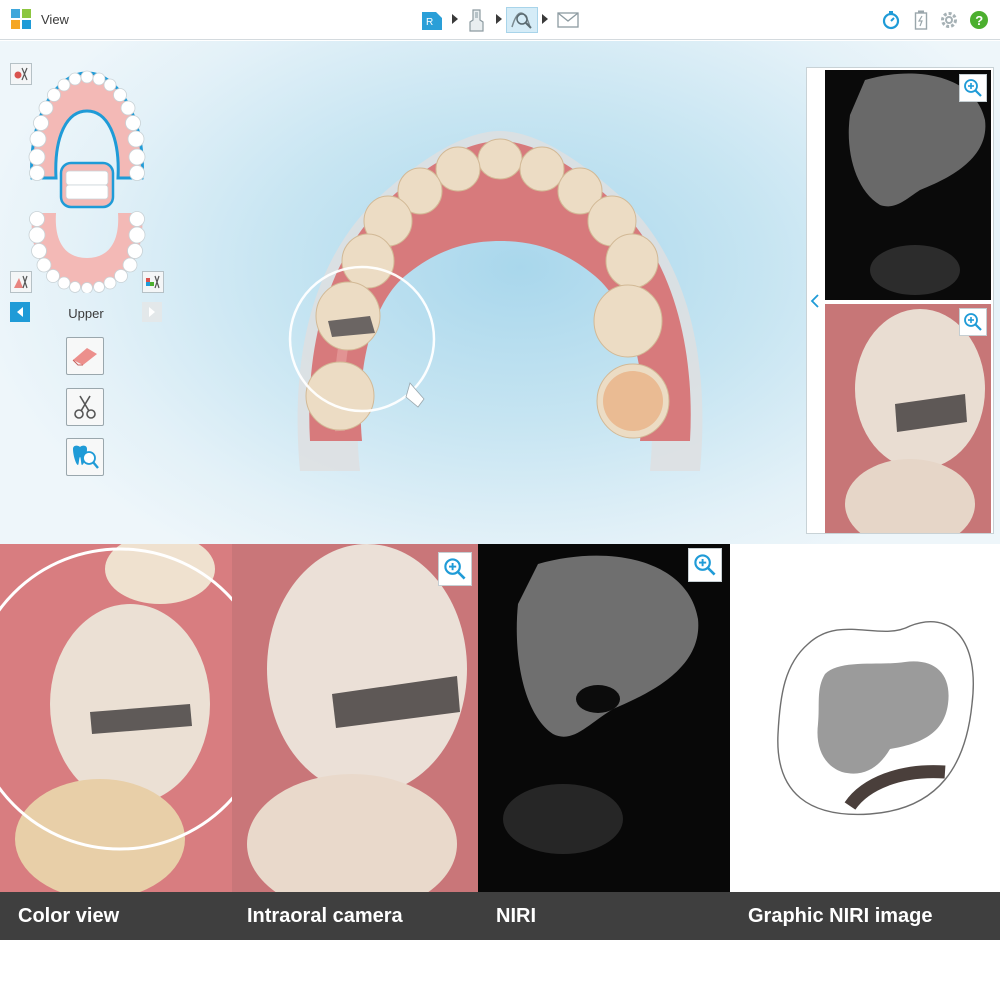 This screenshot has width=1000, height=1000. I want to click on view-step-button, so click(522, 20).